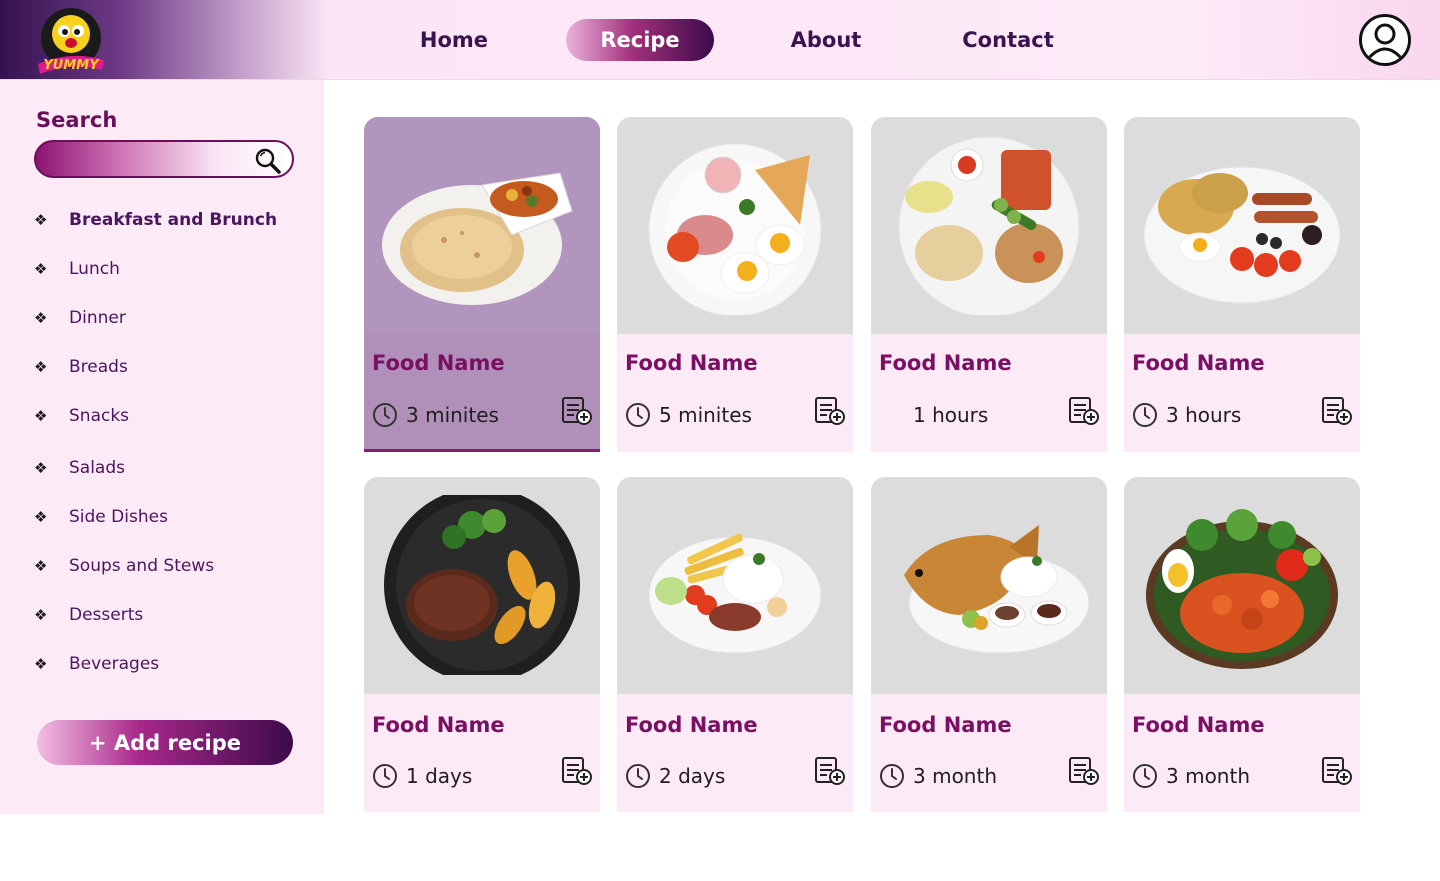 Image resolution: width=1440 pixels, height=881 pixels. What do you see at coordinates (452, 415) in the screenshot?
I see `cook-time: 3 minites` at bounding box center [452, 415].